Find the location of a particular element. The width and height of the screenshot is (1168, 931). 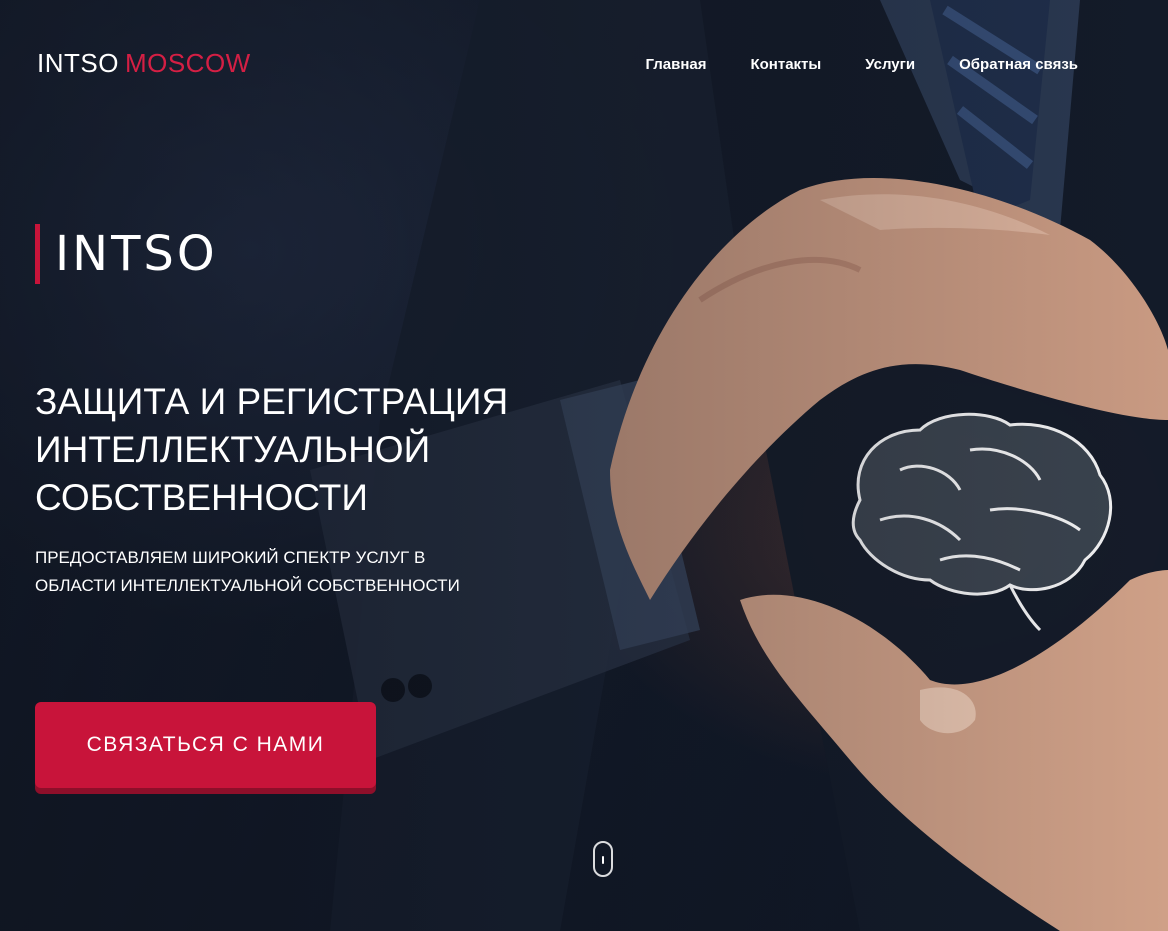

site-logo: INTSO MOSCOW is located at coordinates (144, 63).